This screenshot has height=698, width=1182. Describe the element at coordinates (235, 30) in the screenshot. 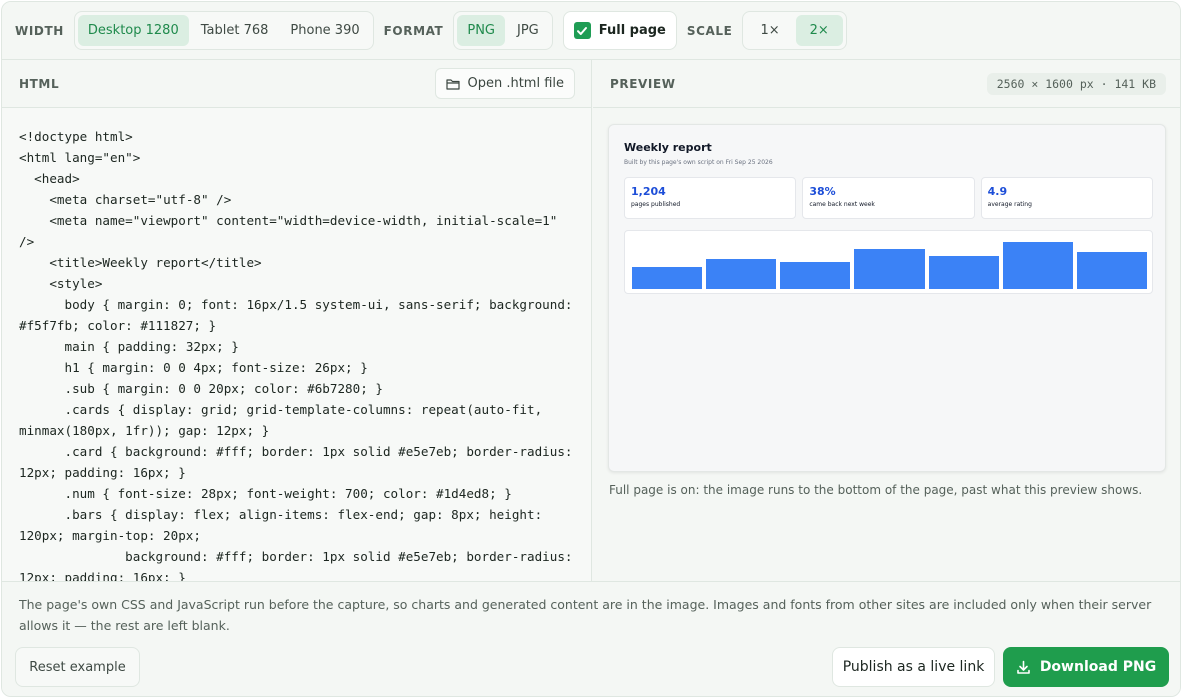

I see `width-option-tablet: Tablet 768` at that location.